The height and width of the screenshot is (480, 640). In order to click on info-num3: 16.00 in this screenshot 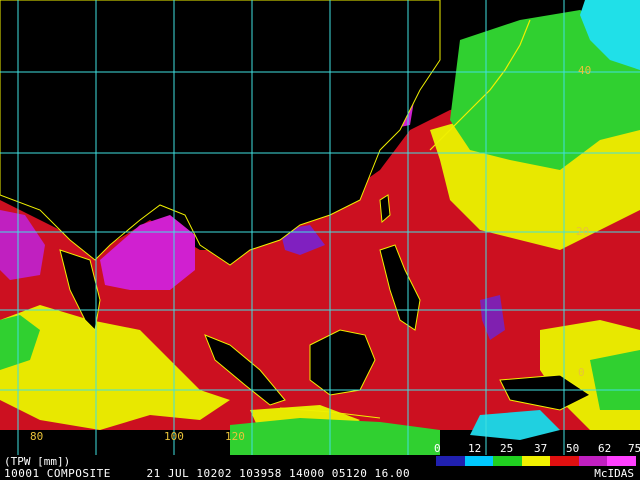, I will do `click(392, 473)`.